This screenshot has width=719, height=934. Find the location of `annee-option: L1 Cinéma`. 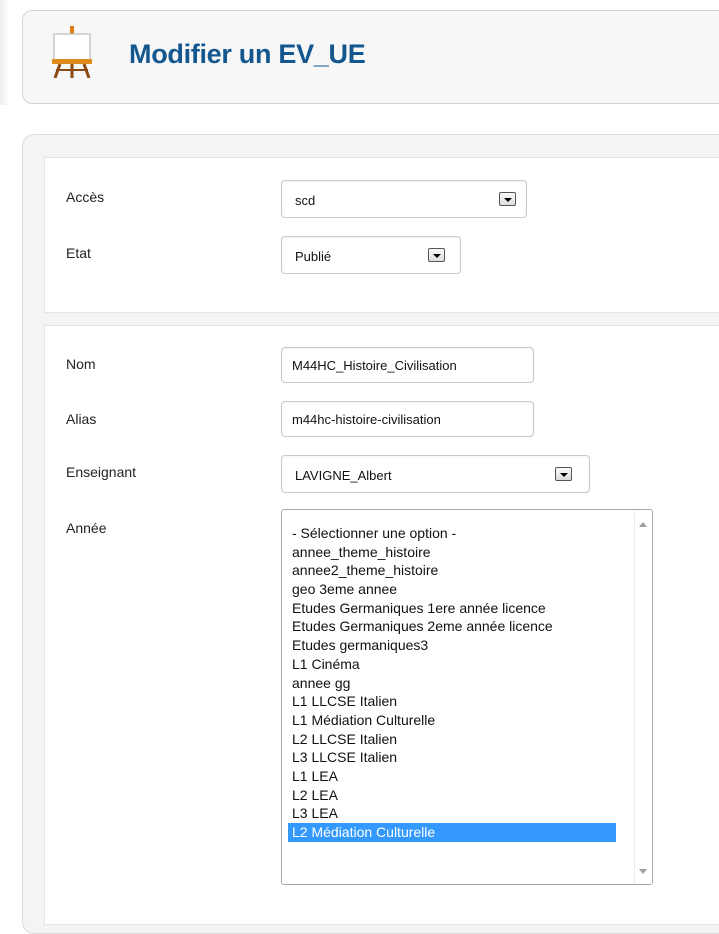

annee-option: L1 Cinéma is located at coordinates (452, 664).